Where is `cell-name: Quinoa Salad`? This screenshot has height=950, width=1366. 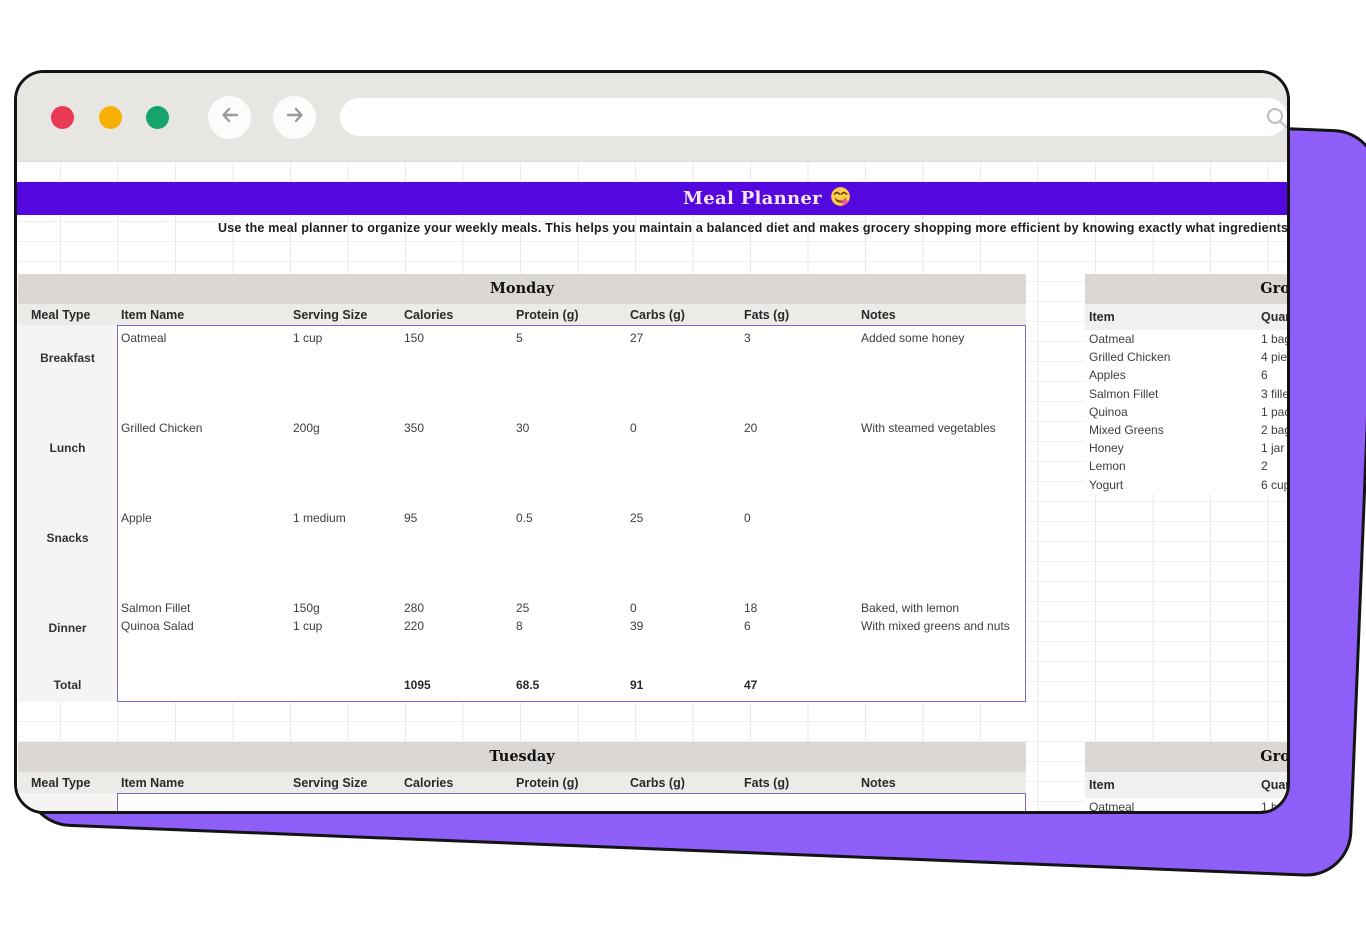 cell-name: Quinoa Salad is located at coordinates (203, 626).